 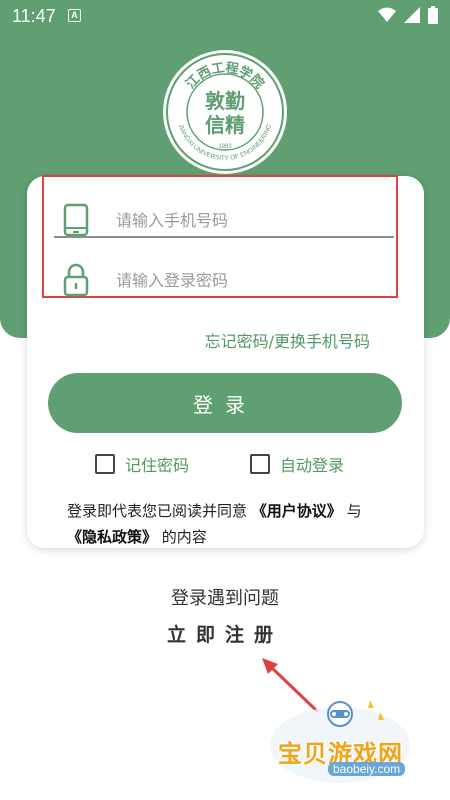 I want to click on phone-input, so click(x=246, y=220).